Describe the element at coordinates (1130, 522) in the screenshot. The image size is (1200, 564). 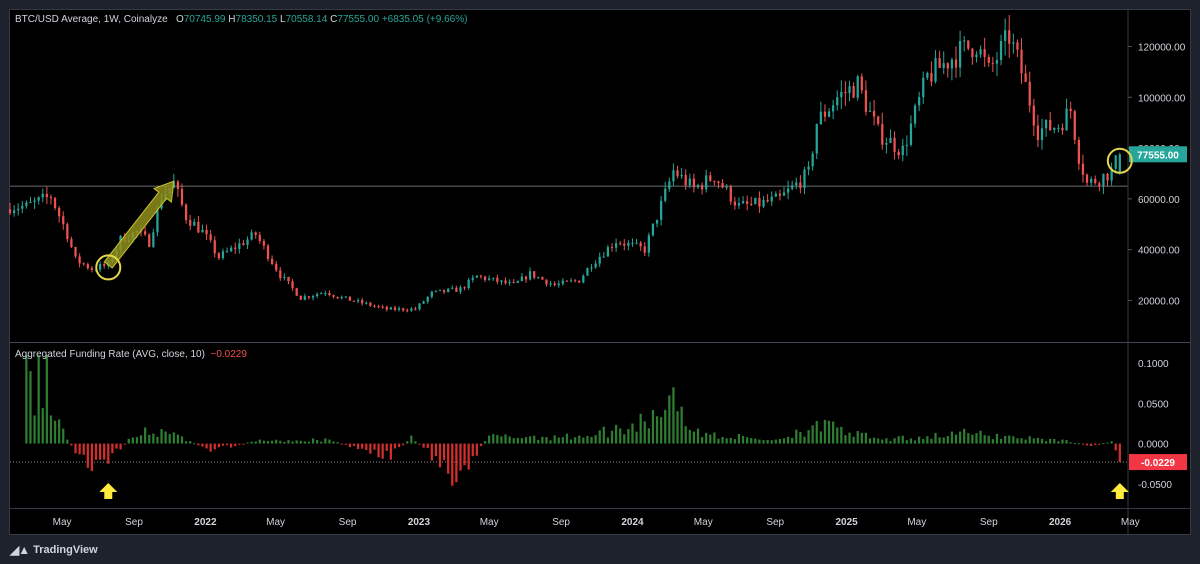
I see `time-tick-label: May` at that location.